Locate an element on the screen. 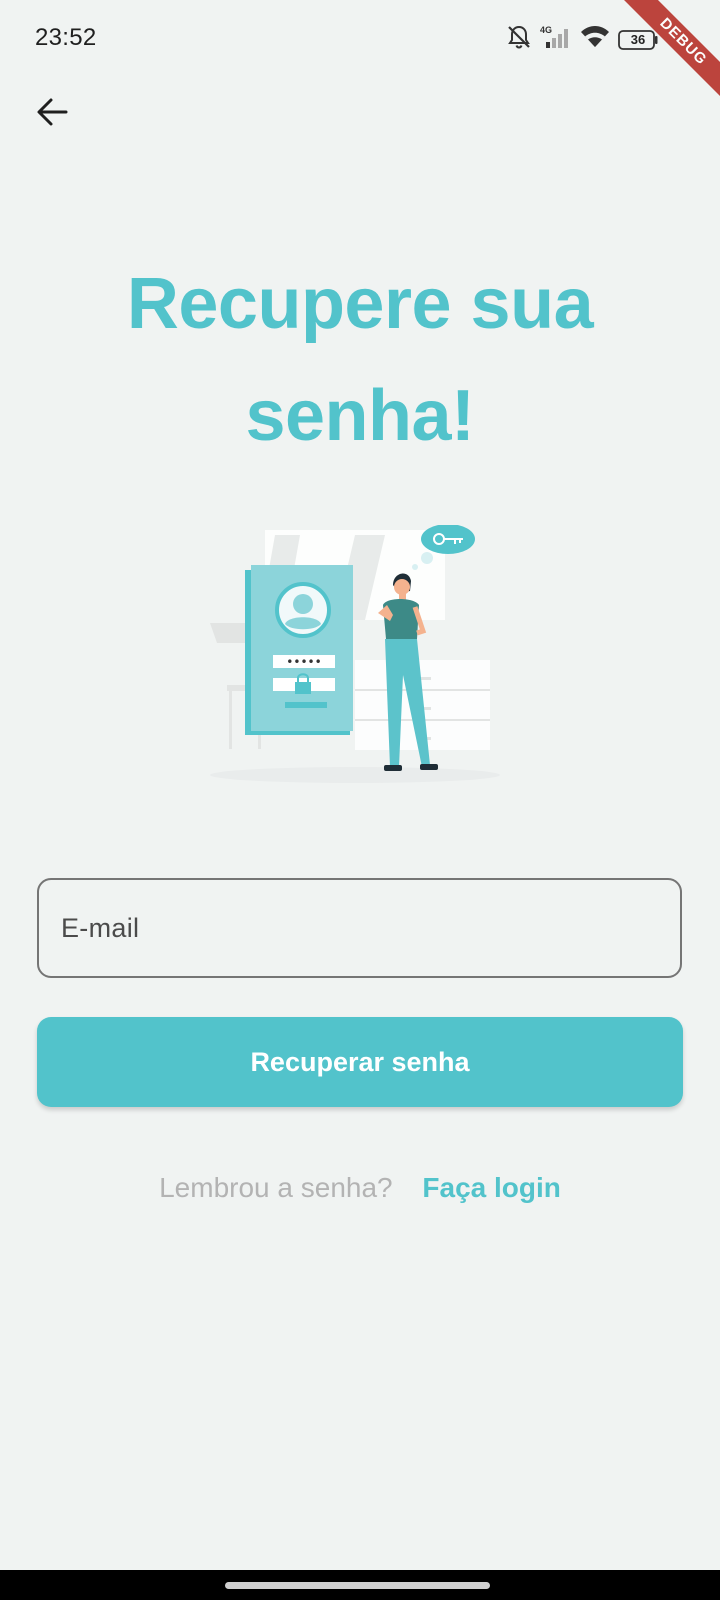  arrow-left-icon is located at coordinates (52, 114).